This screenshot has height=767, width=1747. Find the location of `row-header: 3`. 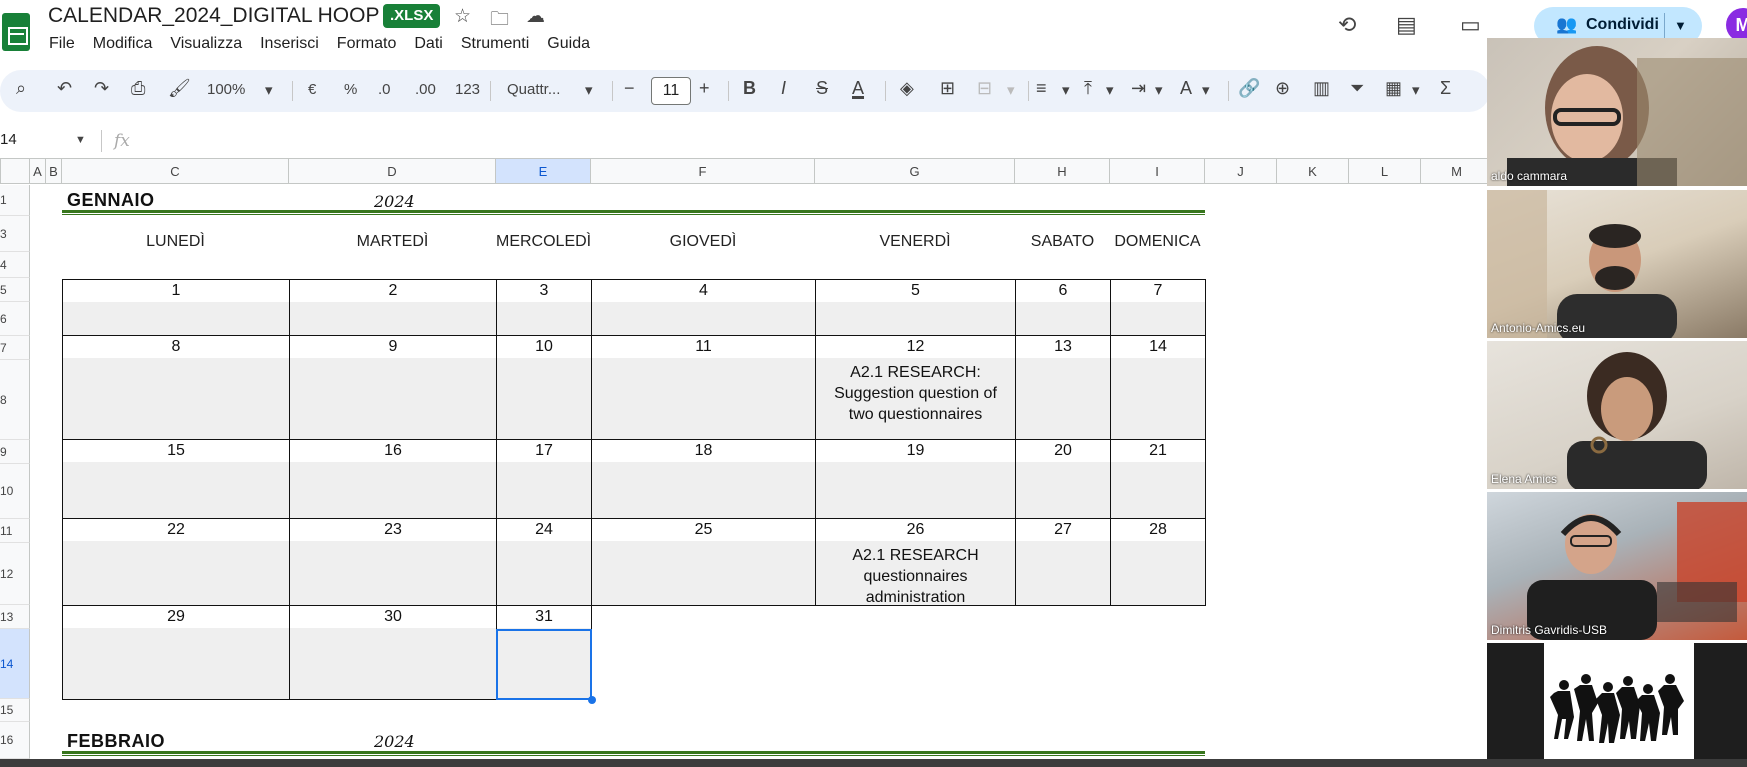

row-header: 3 is located at coordinates (15, 234).